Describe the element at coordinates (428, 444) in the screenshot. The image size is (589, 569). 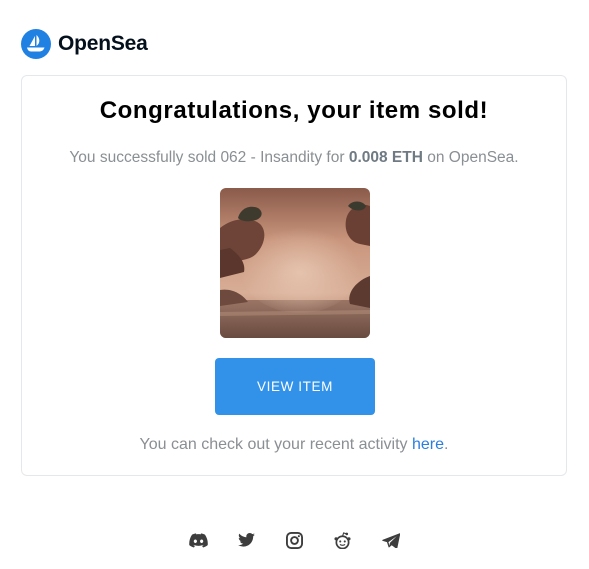
I see `activity-link: here` at that location.